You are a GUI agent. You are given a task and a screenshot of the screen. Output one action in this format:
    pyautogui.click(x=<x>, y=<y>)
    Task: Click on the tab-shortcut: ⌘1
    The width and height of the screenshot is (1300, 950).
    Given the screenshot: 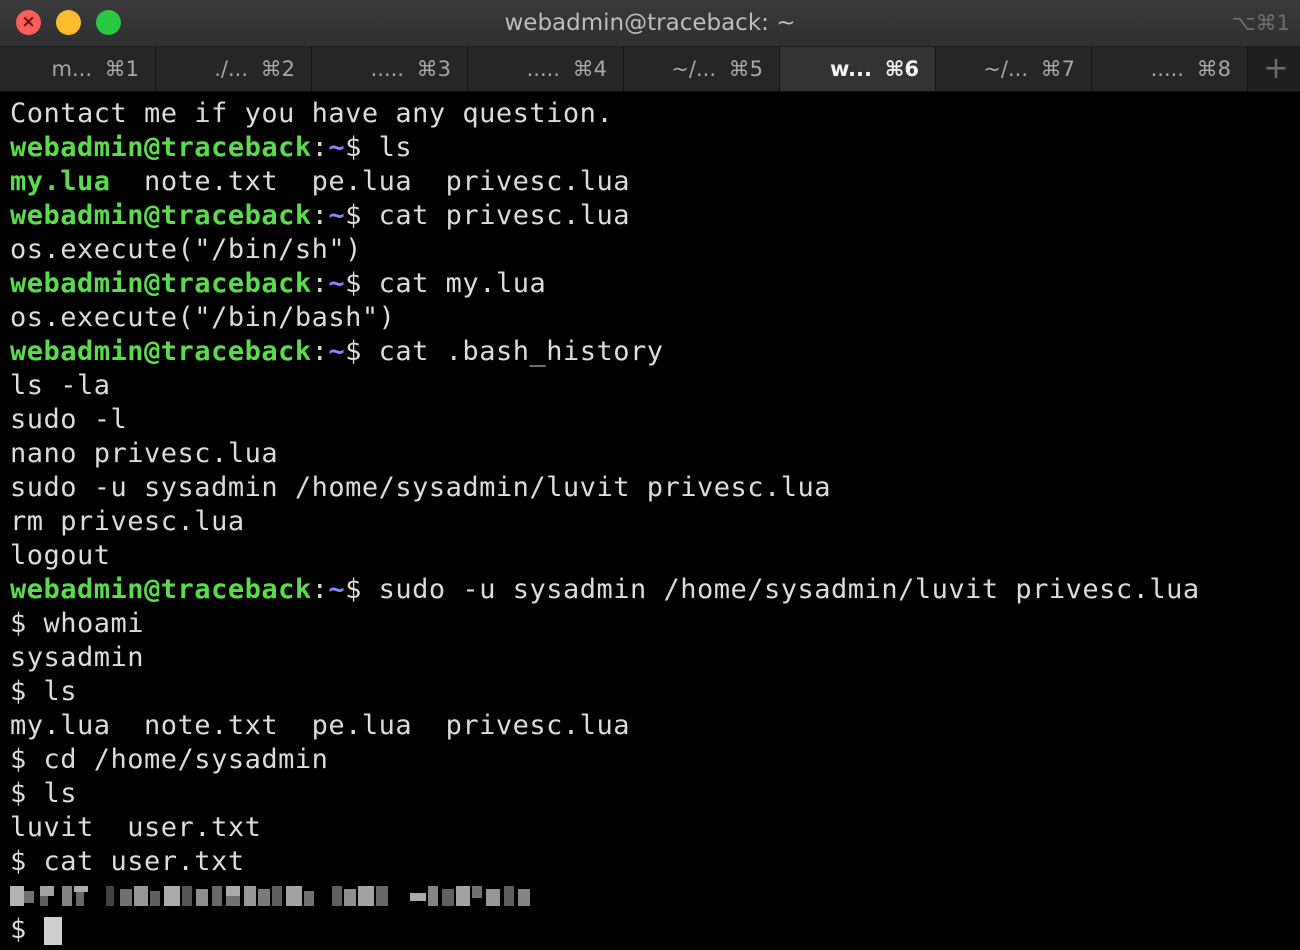 What is the action you would take?
    pyautogui.click(x=121, y=69)
    